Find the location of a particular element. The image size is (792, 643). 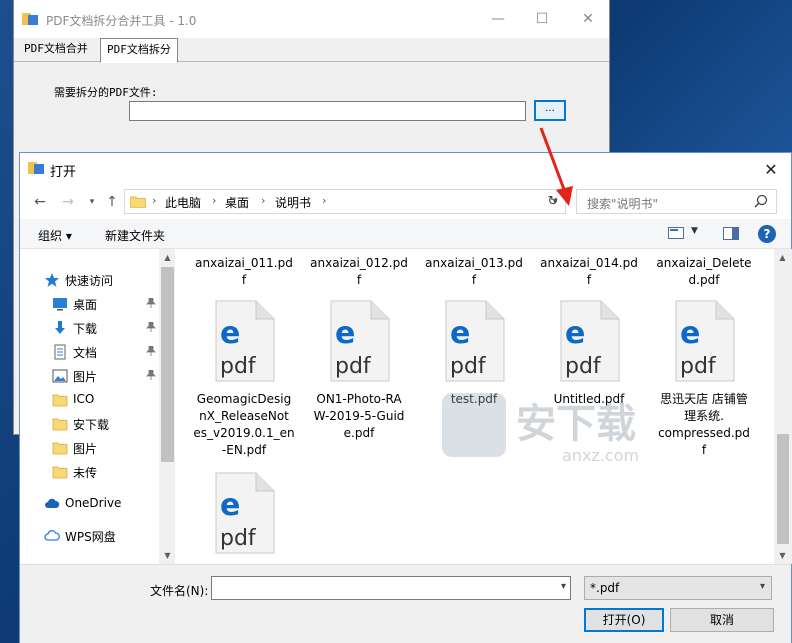

file-type-value: *.pdf is located at coordinates (605, 588).